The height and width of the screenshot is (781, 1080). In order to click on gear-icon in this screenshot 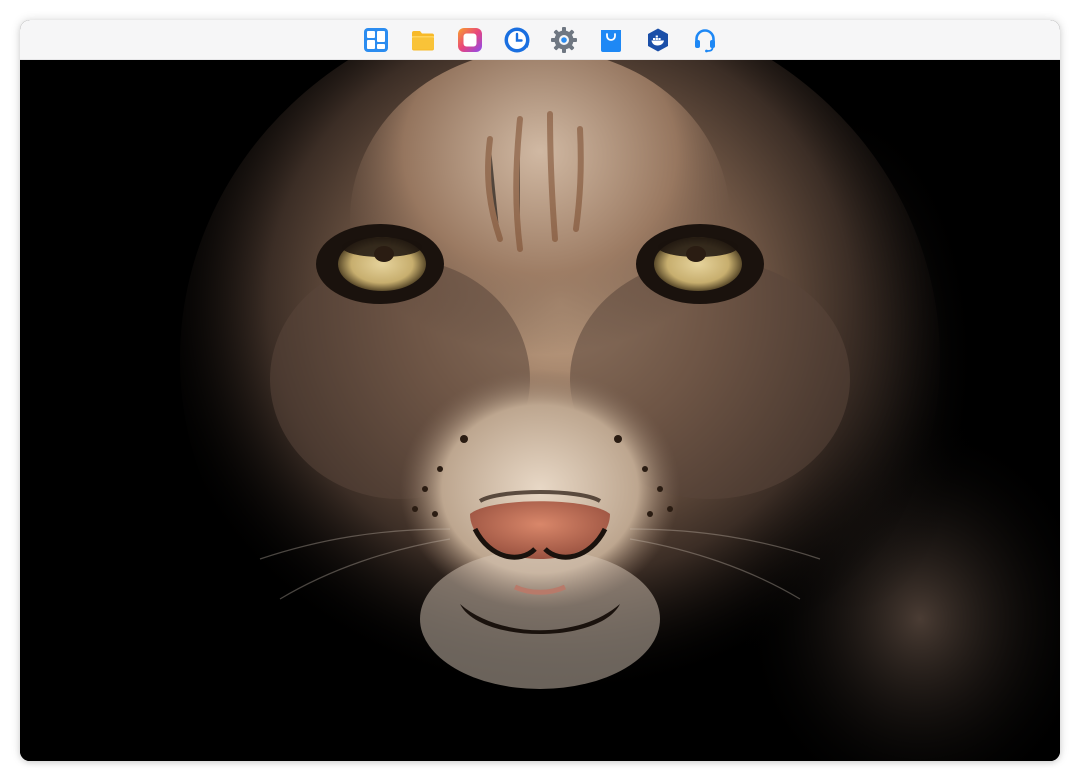, I will do `click(563, 39)`.